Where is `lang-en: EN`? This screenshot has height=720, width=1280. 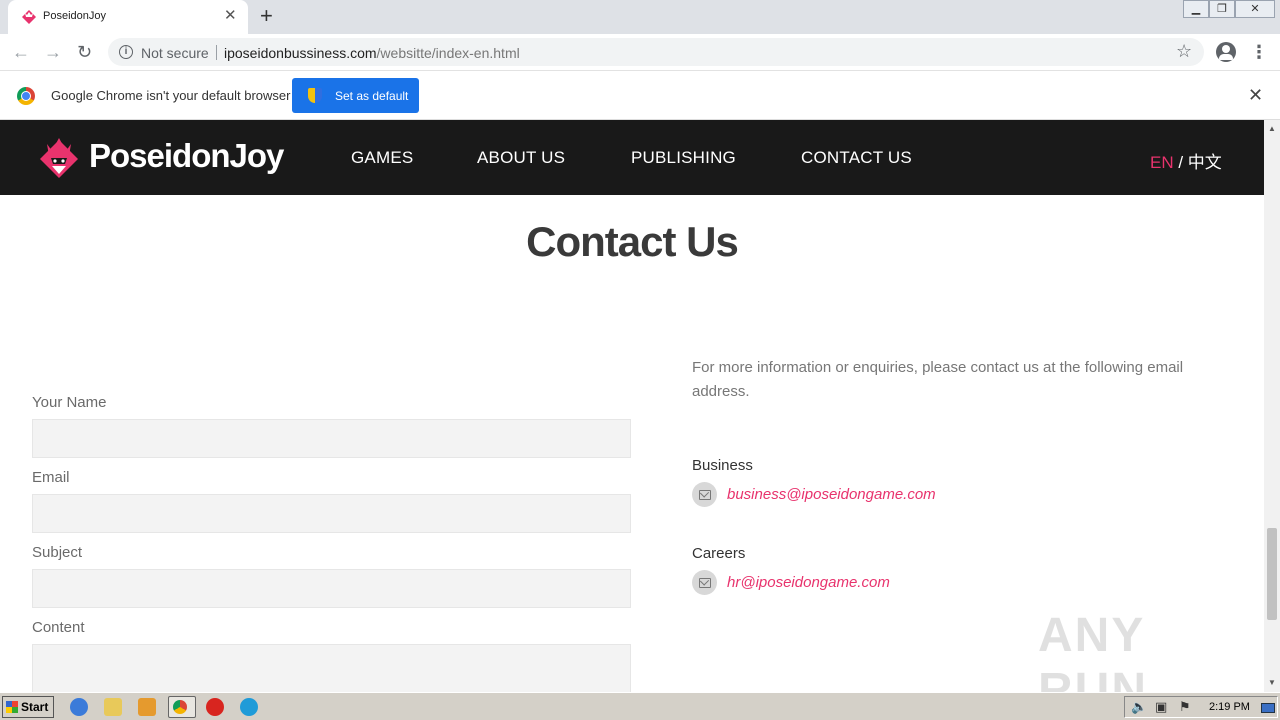 lang-en: EN is located at coordinates (1162, 162).